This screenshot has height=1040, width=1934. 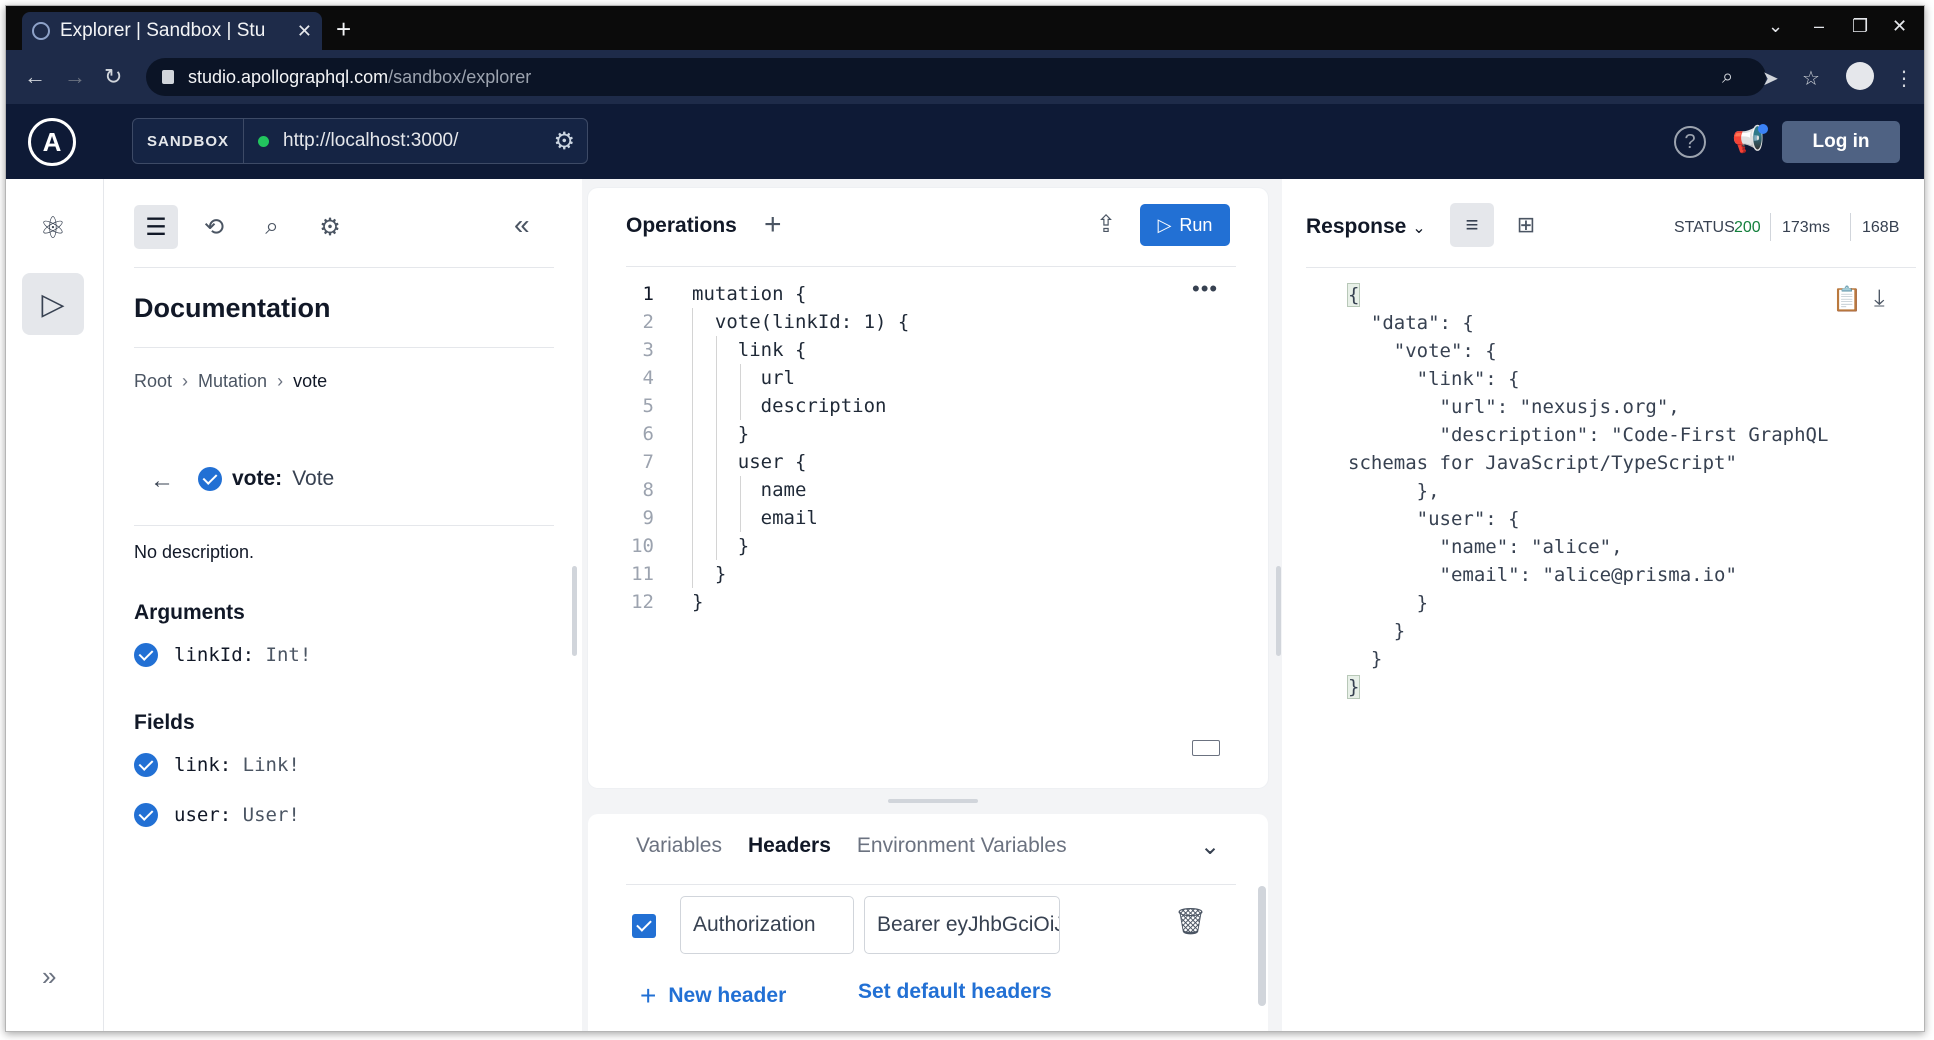 I want to click on argument-check-icon, so click(x=146, y=655).